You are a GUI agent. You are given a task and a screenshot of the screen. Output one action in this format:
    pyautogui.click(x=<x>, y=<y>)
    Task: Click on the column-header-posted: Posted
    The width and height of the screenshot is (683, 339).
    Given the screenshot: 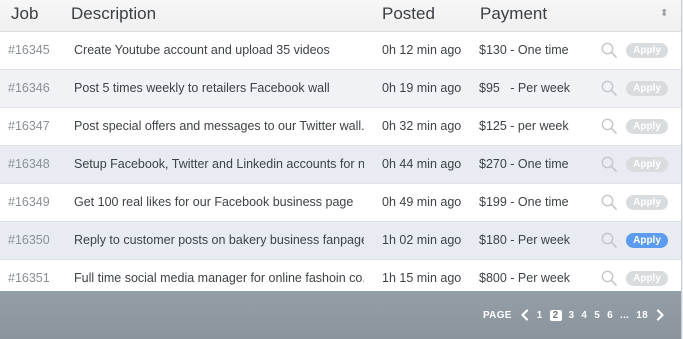 What is the action you would take?
    pyautogui.click(x=408, y=14)
    